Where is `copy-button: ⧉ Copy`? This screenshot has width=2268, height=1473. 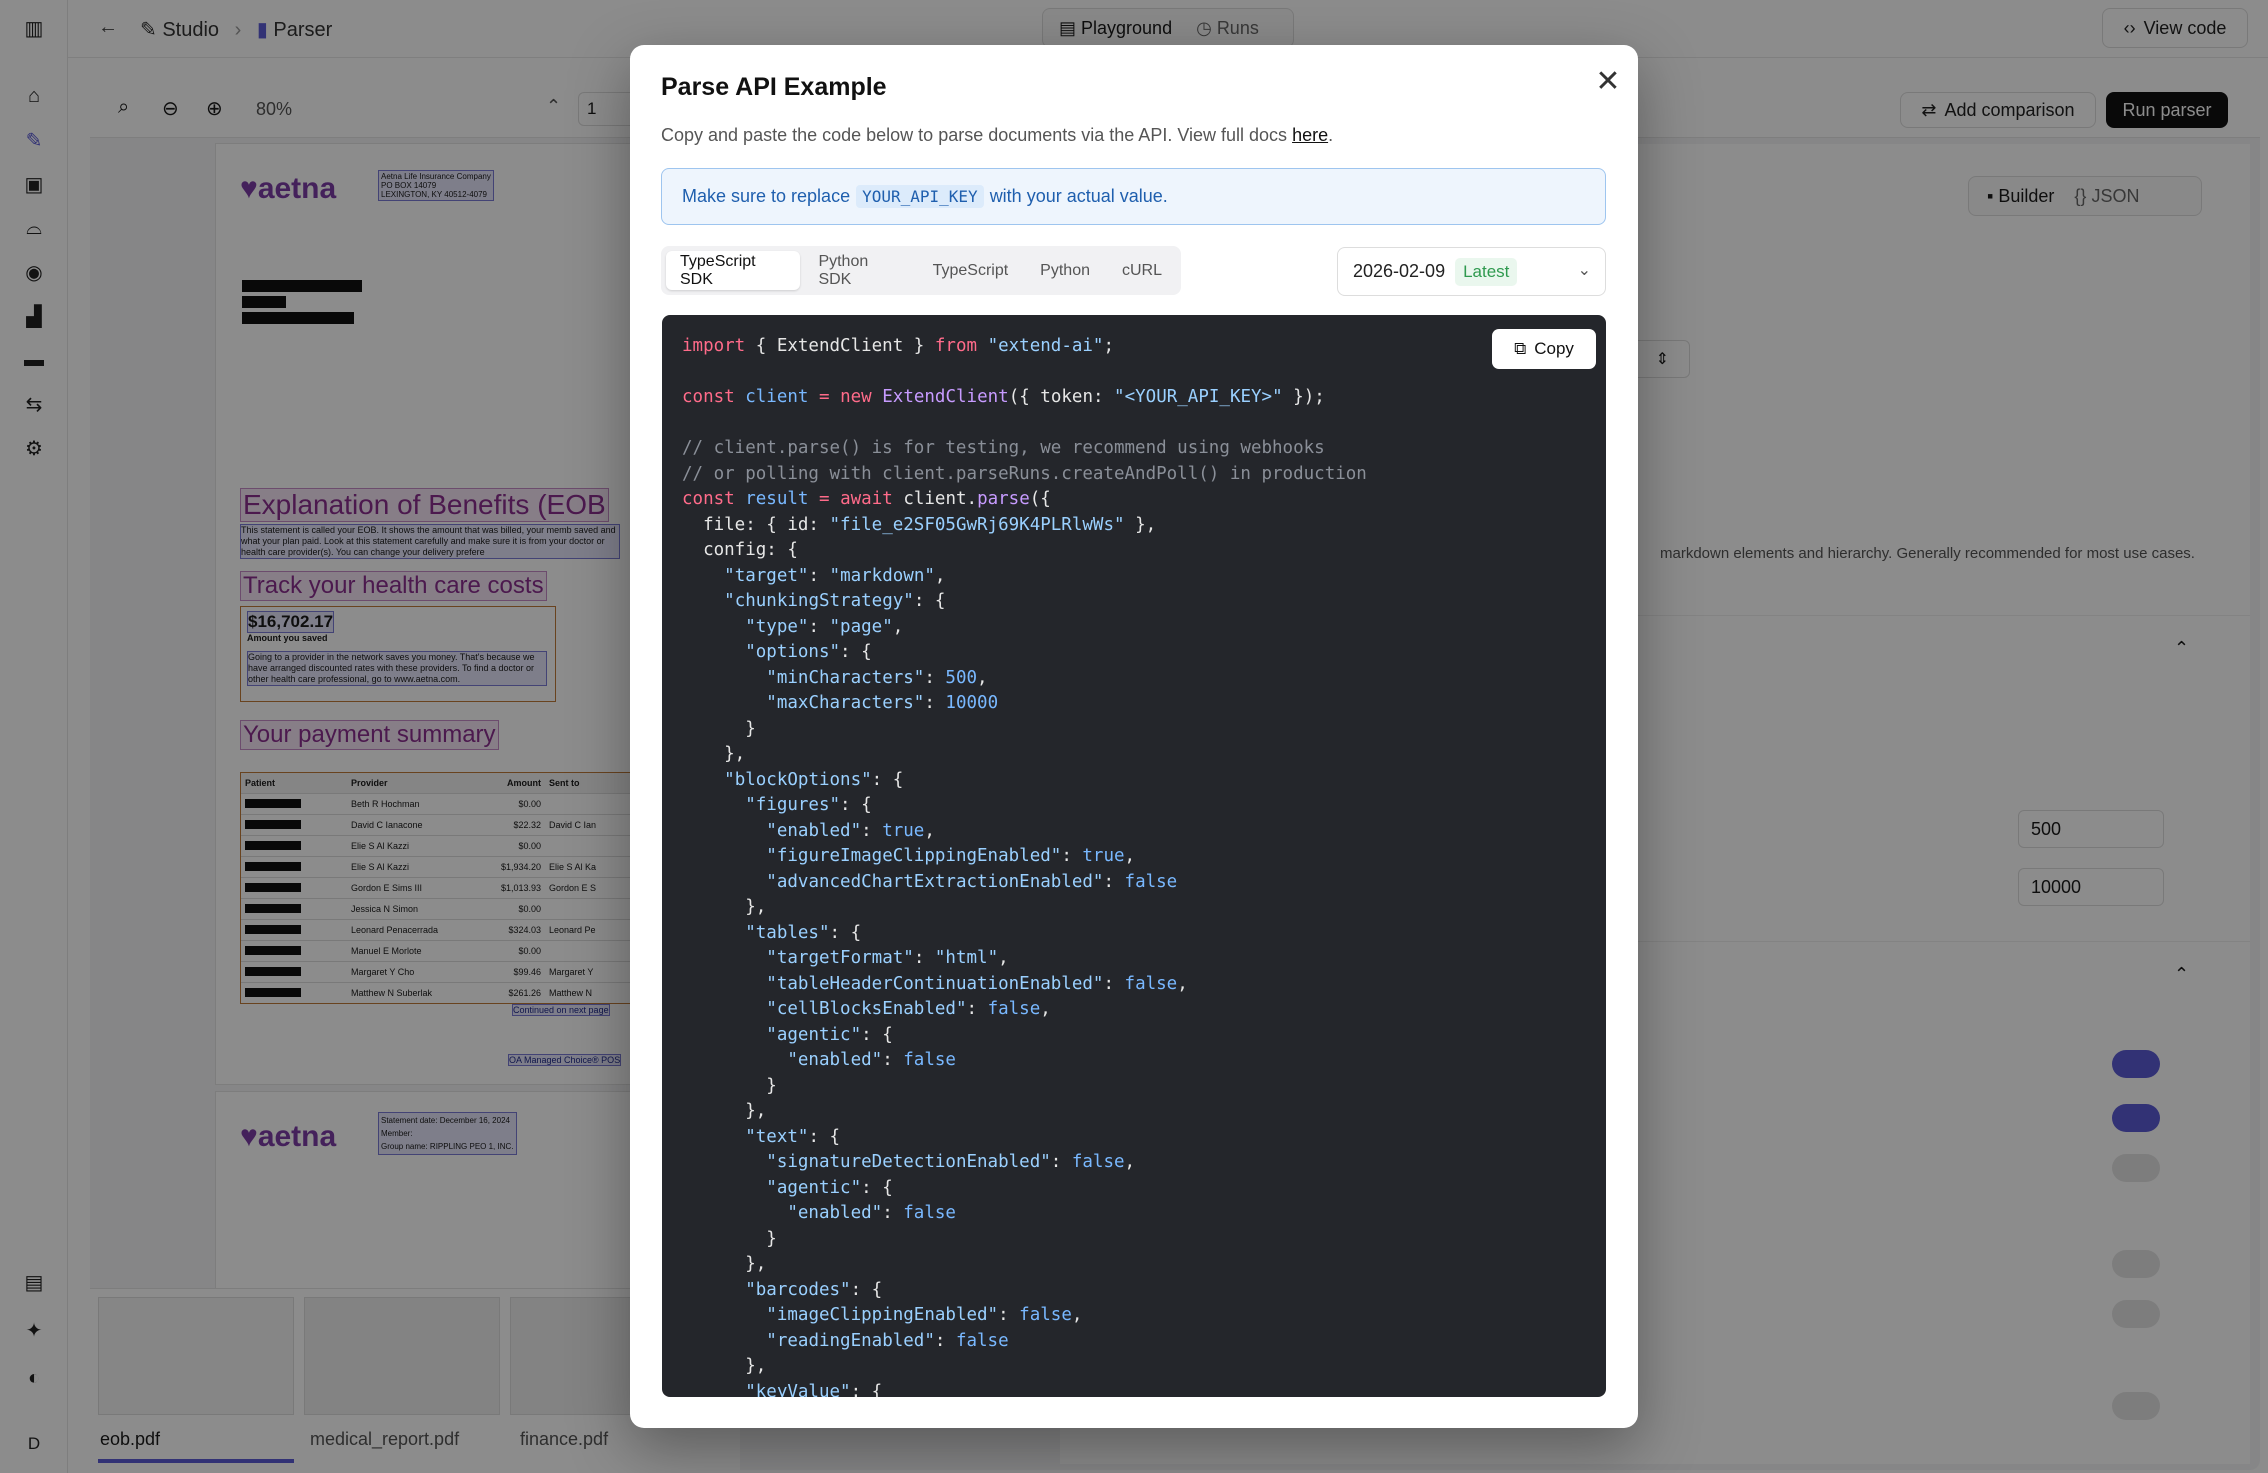 copy-button: ⧉ Copy is located at coordinates (1544, 349).